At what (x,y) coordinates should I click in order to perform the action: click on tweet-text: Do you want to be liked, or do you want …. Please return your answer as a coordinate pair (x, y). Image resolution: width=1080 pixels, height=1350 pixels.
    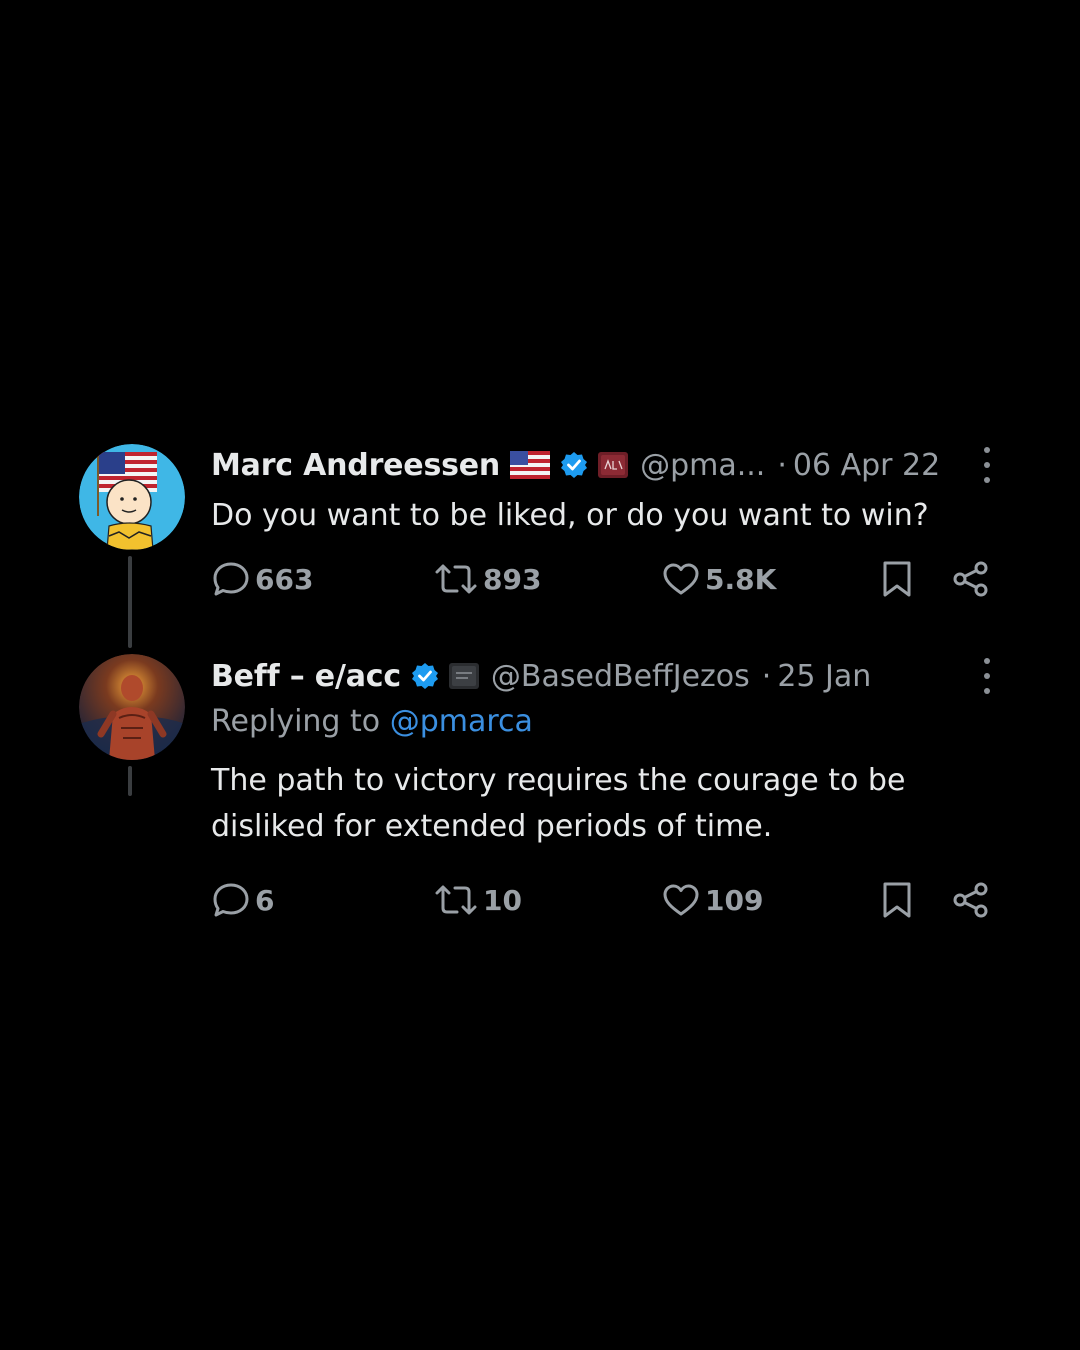
    Looking at the image, I should click on (570, 515).